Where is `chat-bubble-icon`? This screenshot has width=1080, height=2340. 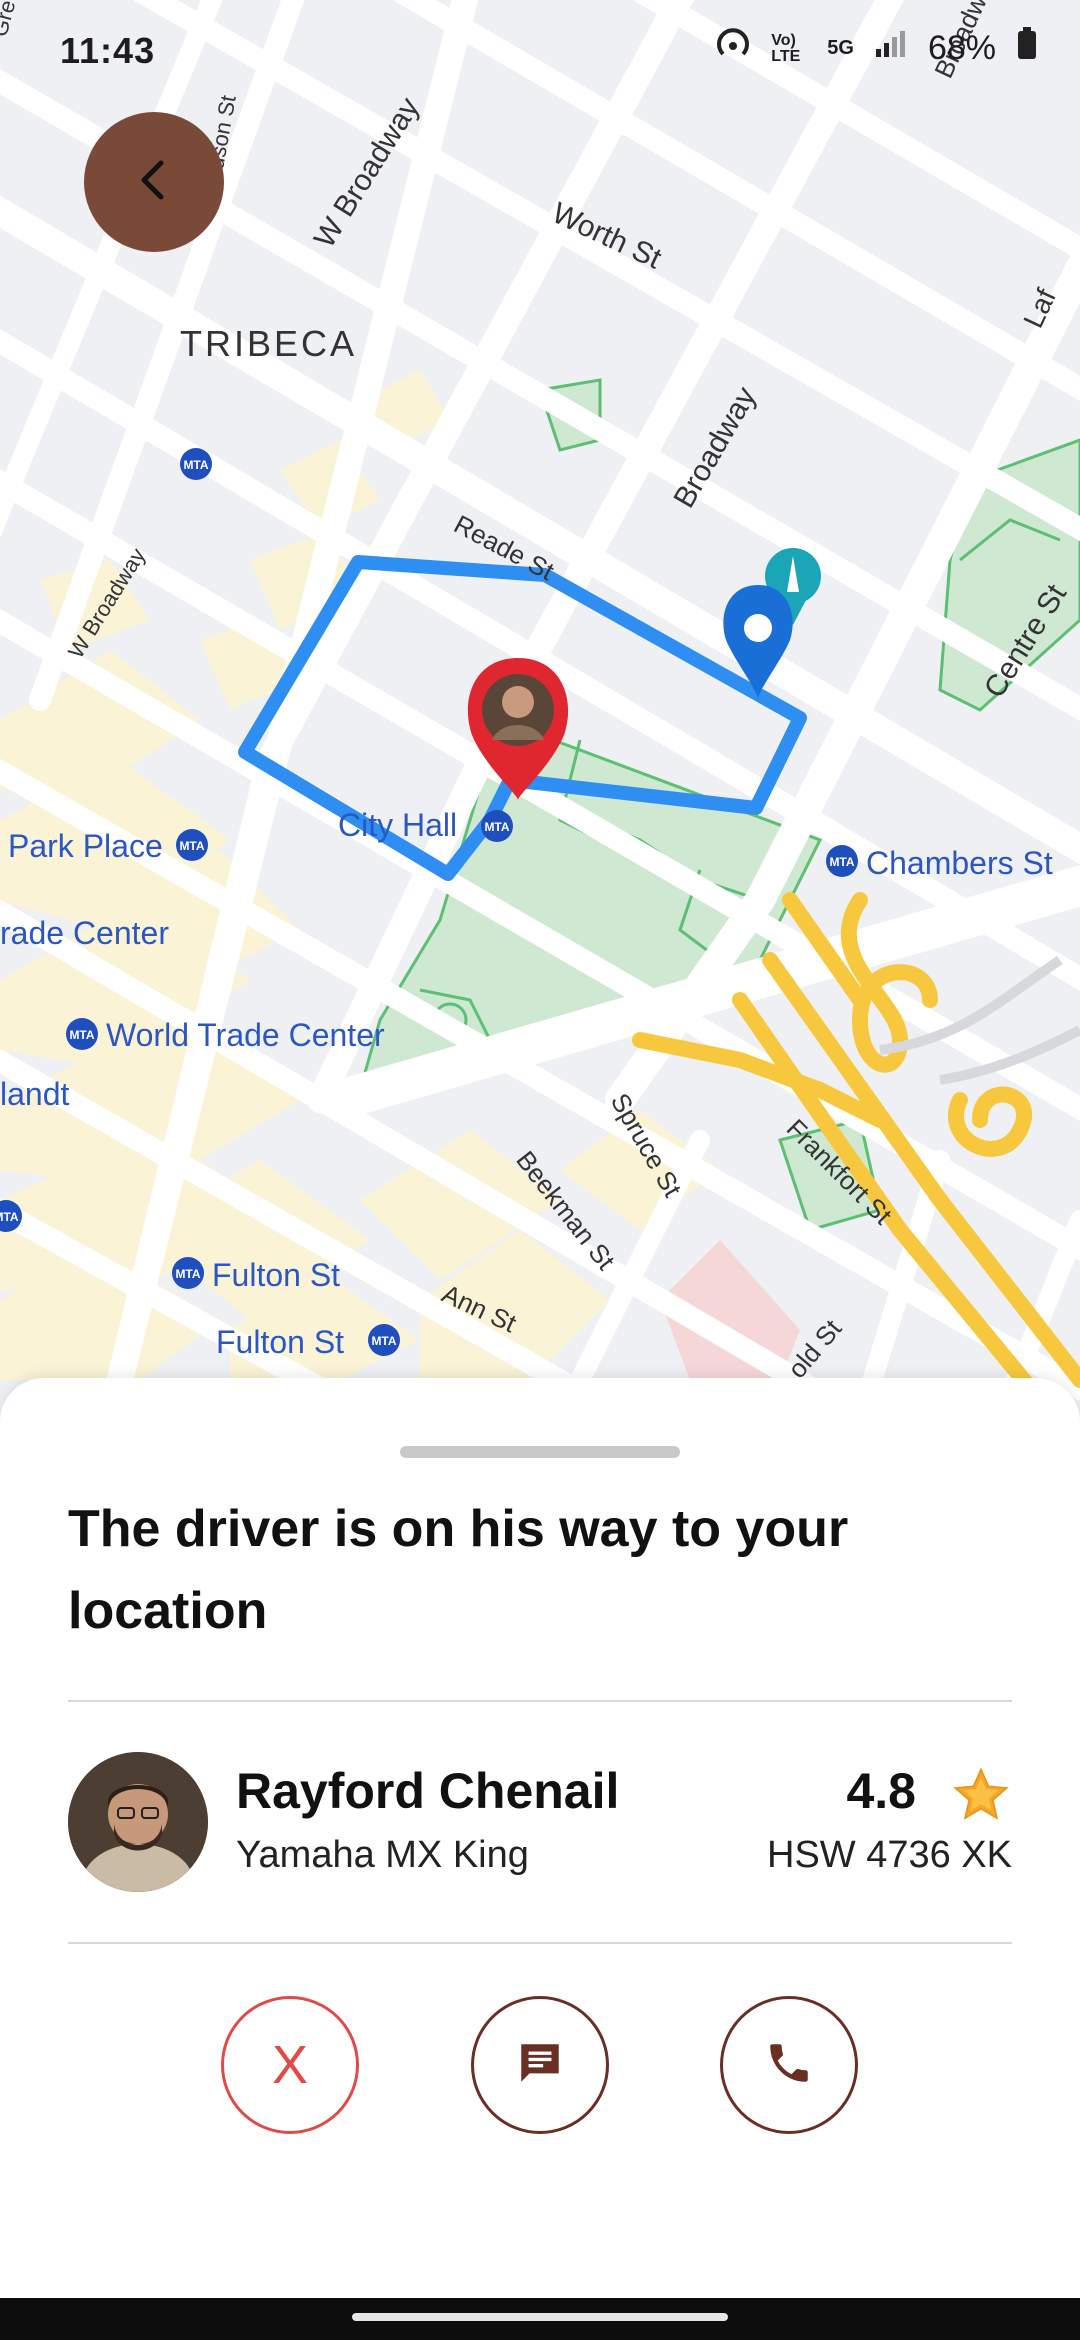 chat-bubble-icon is located at coordinates (540, 2065).